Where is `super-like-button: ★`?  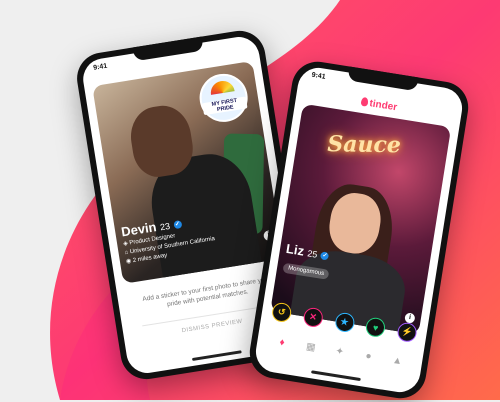 super-like-button: ★ is located at coordinates (344, 322).